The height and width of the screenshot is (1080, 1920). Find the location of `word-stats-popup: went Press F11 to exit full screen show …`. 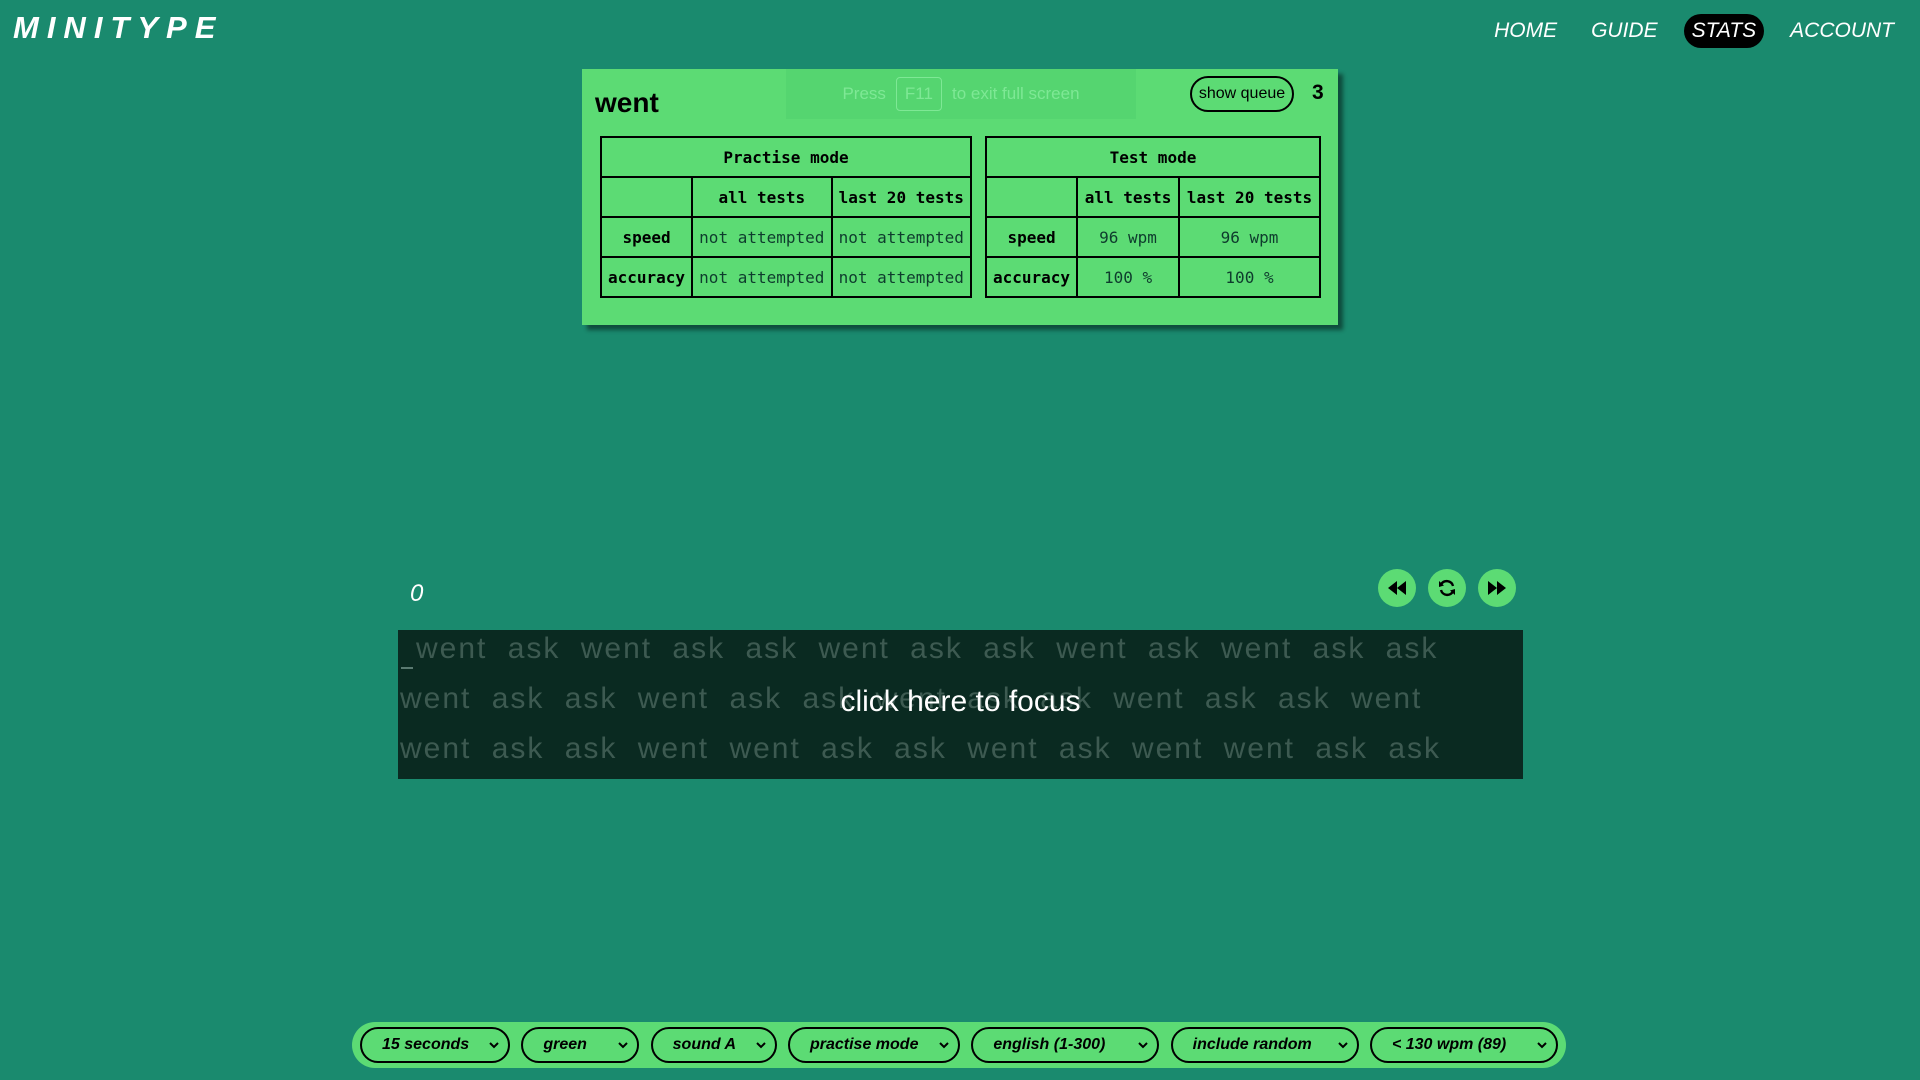

word-stats-popup: went Press F11 to exit full screen show … is located at coordinates (960, 197).